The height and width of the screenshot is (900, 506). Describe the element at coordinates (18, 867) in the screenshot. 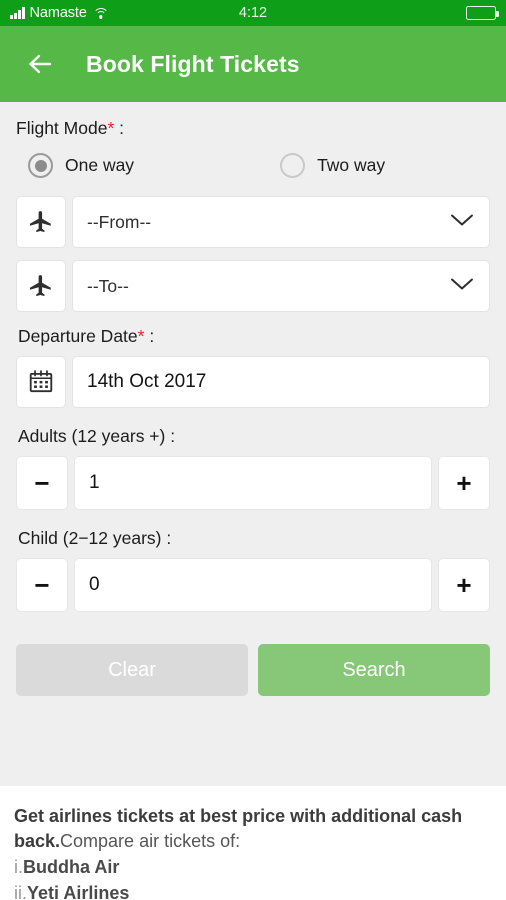

I see `promo-item-number: i.` at that location.